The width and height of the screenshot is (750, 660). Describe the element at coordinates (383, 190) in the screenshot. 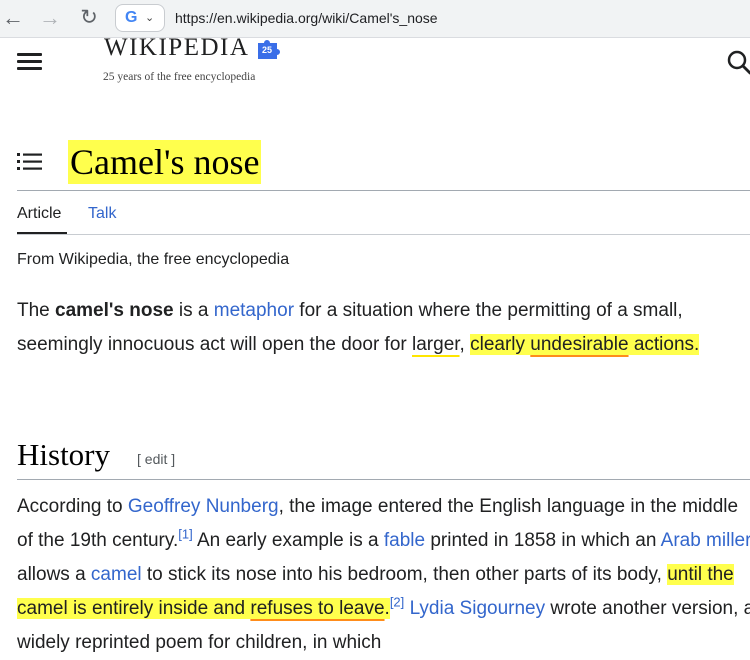

I see `title-divider` at that location.